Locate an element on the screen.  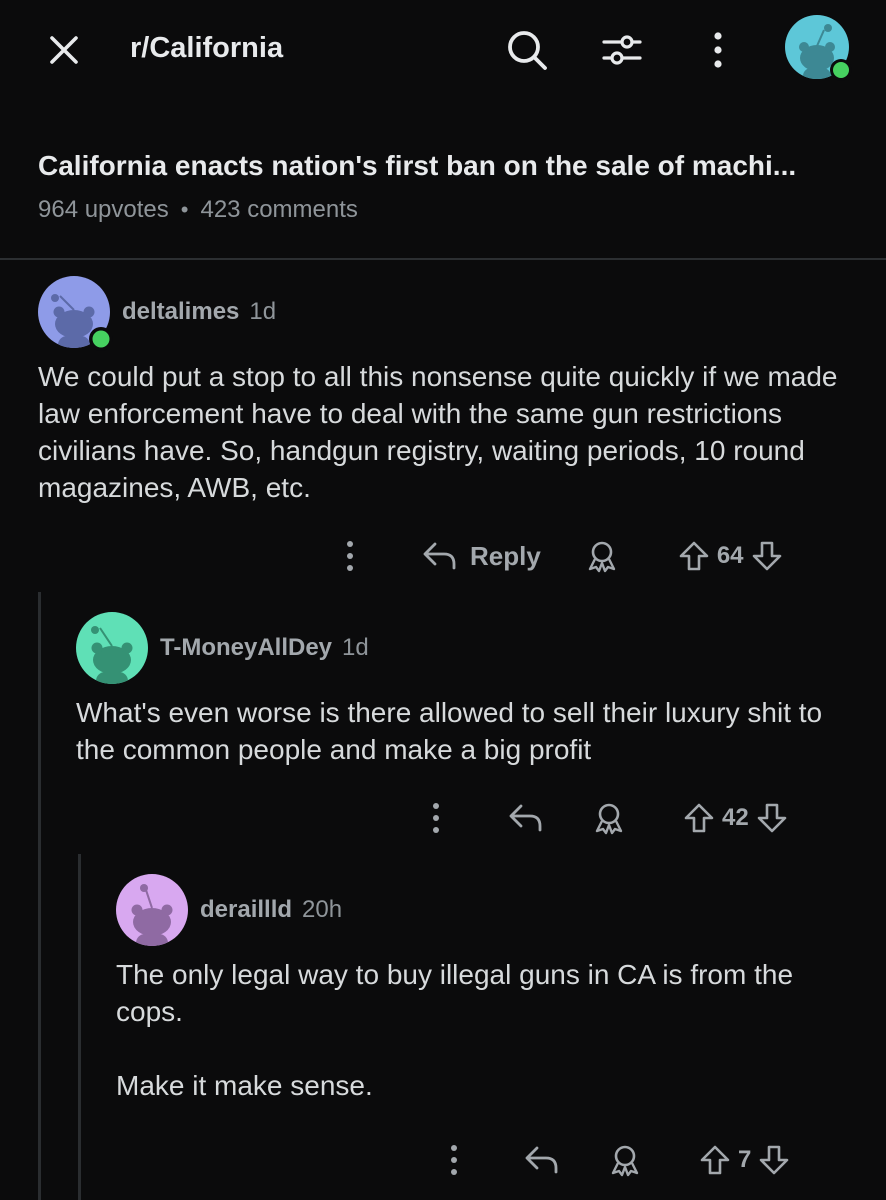
reply-label: Reply is located at coordinates (505, 555).